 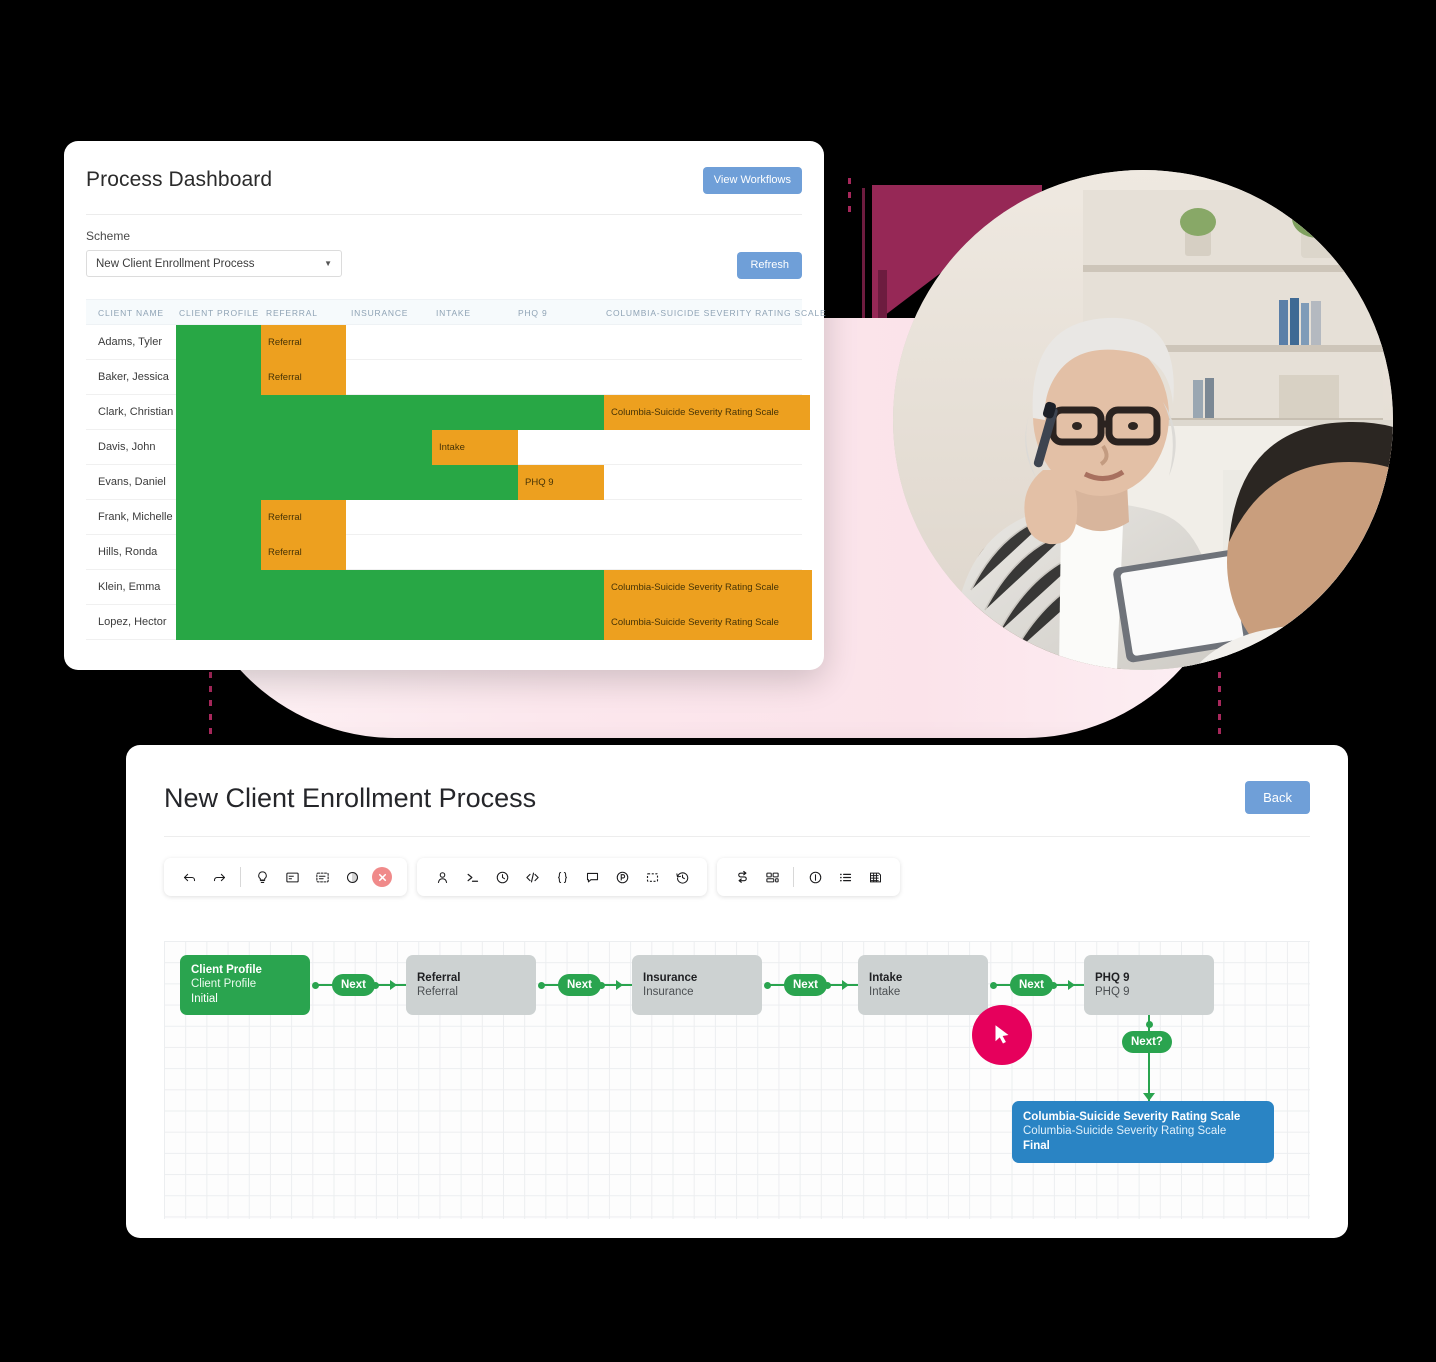 What do you see at coordinates (668, 992) in the screenshot?
I see `node-subtitle: Insurance` at bounding box center [668, 992].